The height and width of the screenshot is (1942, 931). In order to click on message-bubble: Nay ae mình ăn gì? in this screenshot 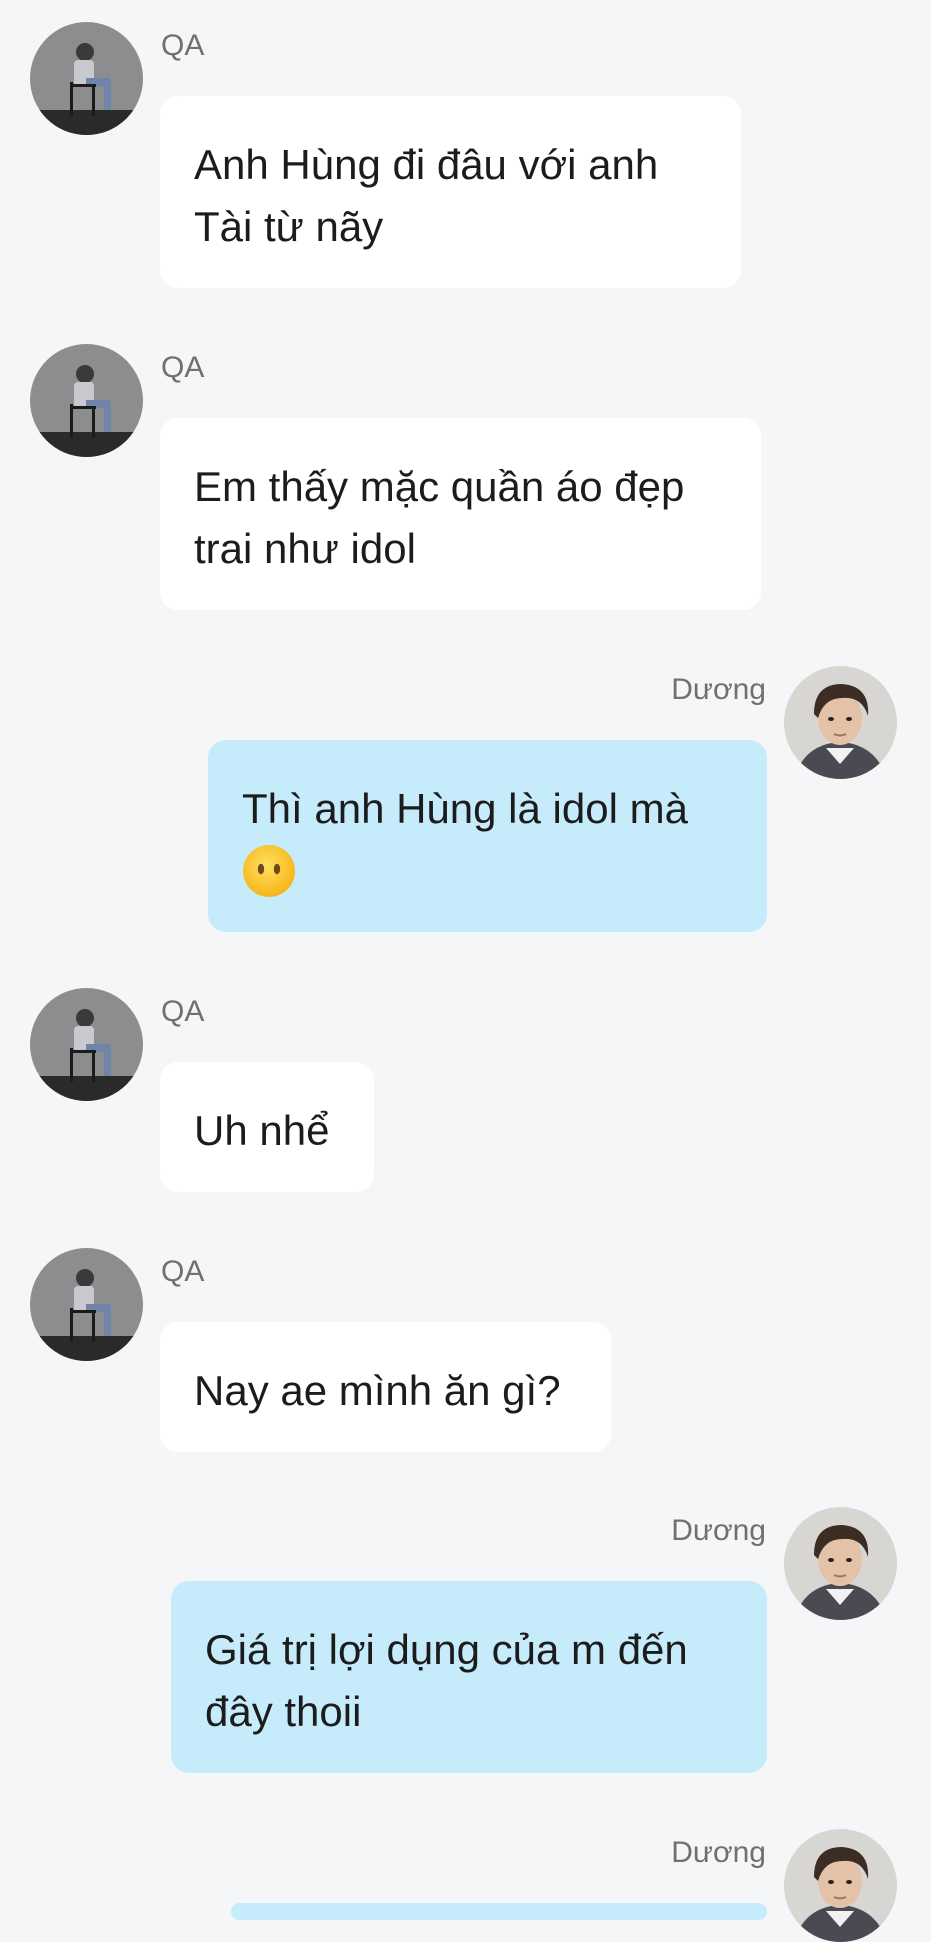, I will do `click(385, 1387)`.